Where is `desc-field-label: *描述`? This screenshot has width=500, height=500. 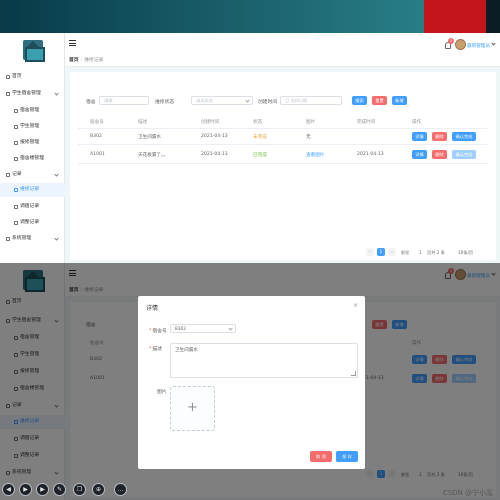 desc-field-label: *描述 is located at coordinates (156, 349).